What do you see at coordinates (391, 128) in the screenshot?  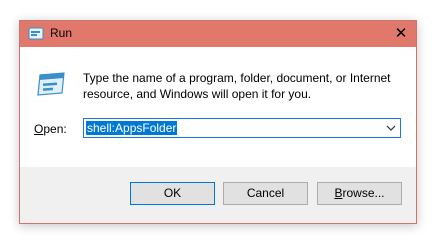 I see `chevron-down-icon` at bounding box center [391, 128].